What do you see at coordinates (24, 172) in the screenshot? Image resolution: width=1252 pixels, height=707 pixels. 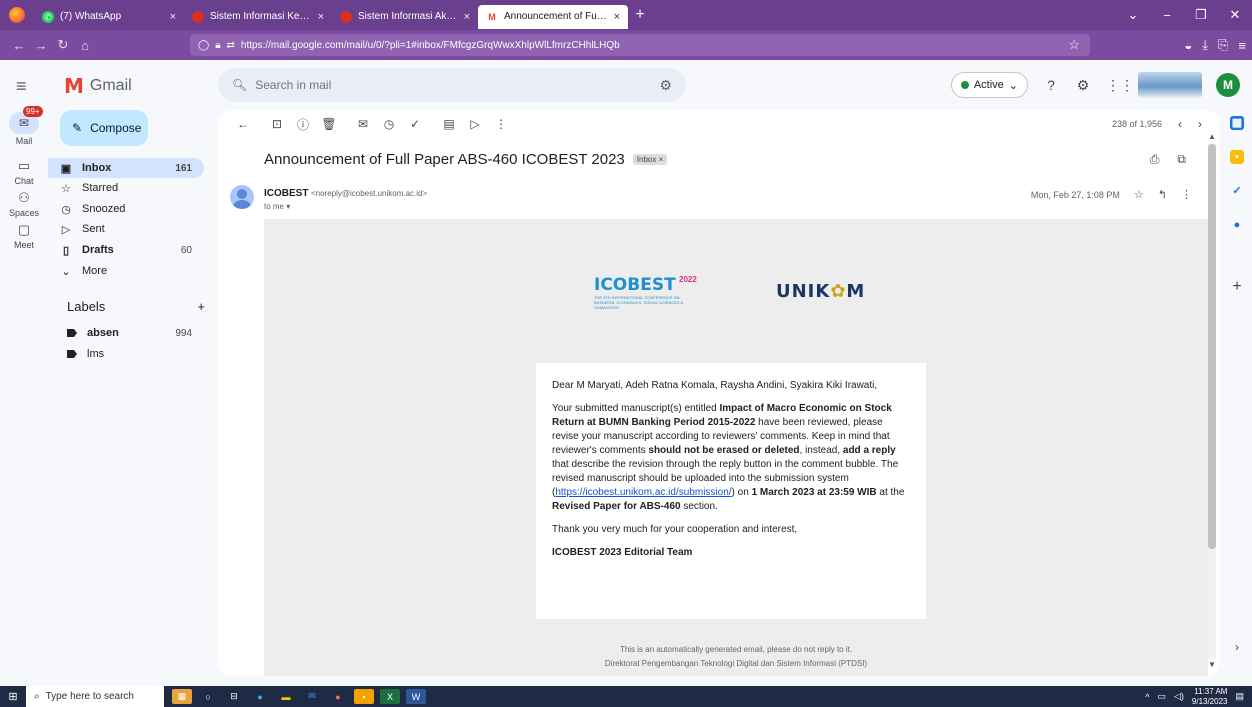 I see `rail-item-chat: ▭ Chat` at bounding box center [24, 172].